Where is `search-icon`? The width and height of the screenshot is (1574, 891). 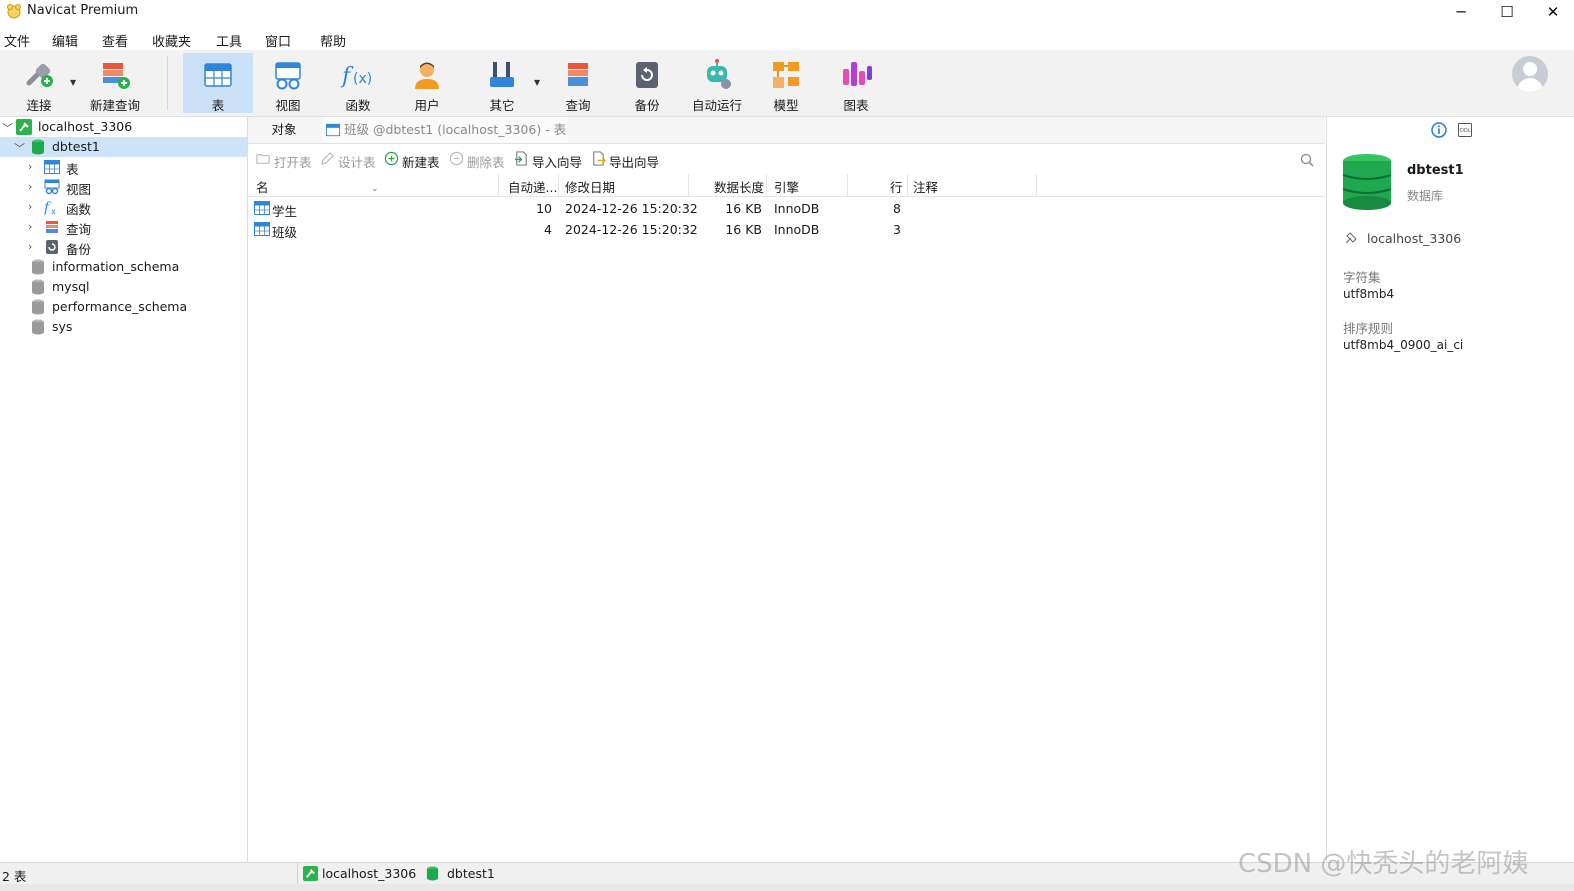
search-icon is located at coordinates (1307, 160).